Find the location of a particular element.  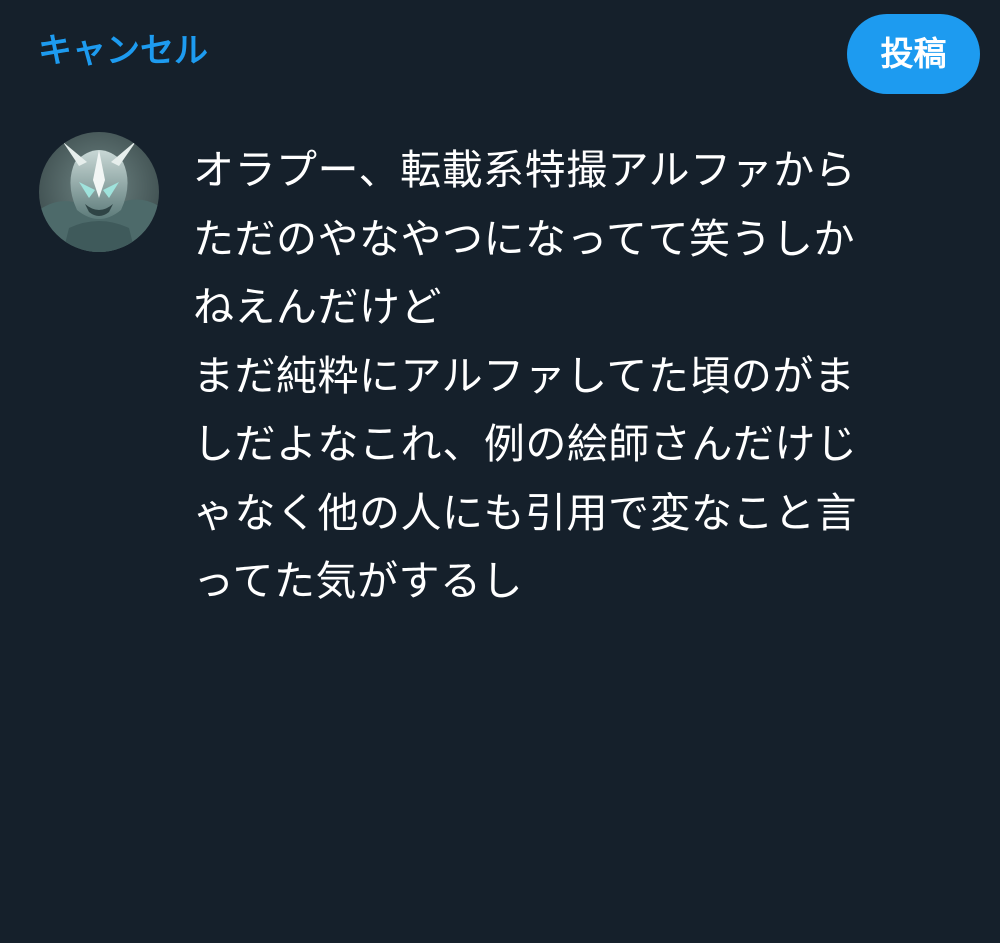

tweet-text-line: ってた気がするし is located at coordinates (358, 581).